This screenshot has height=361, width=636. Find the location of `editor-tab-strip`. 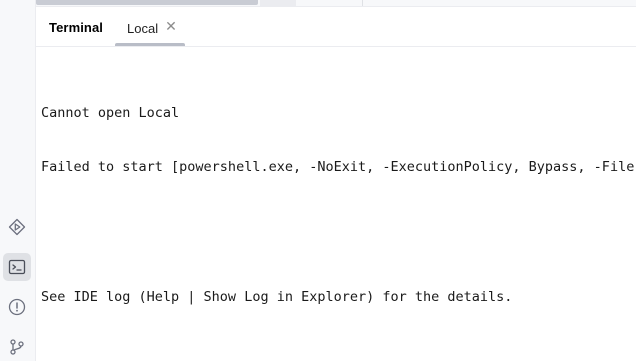

editor-tab-strip is located at coordinates (336, 3).